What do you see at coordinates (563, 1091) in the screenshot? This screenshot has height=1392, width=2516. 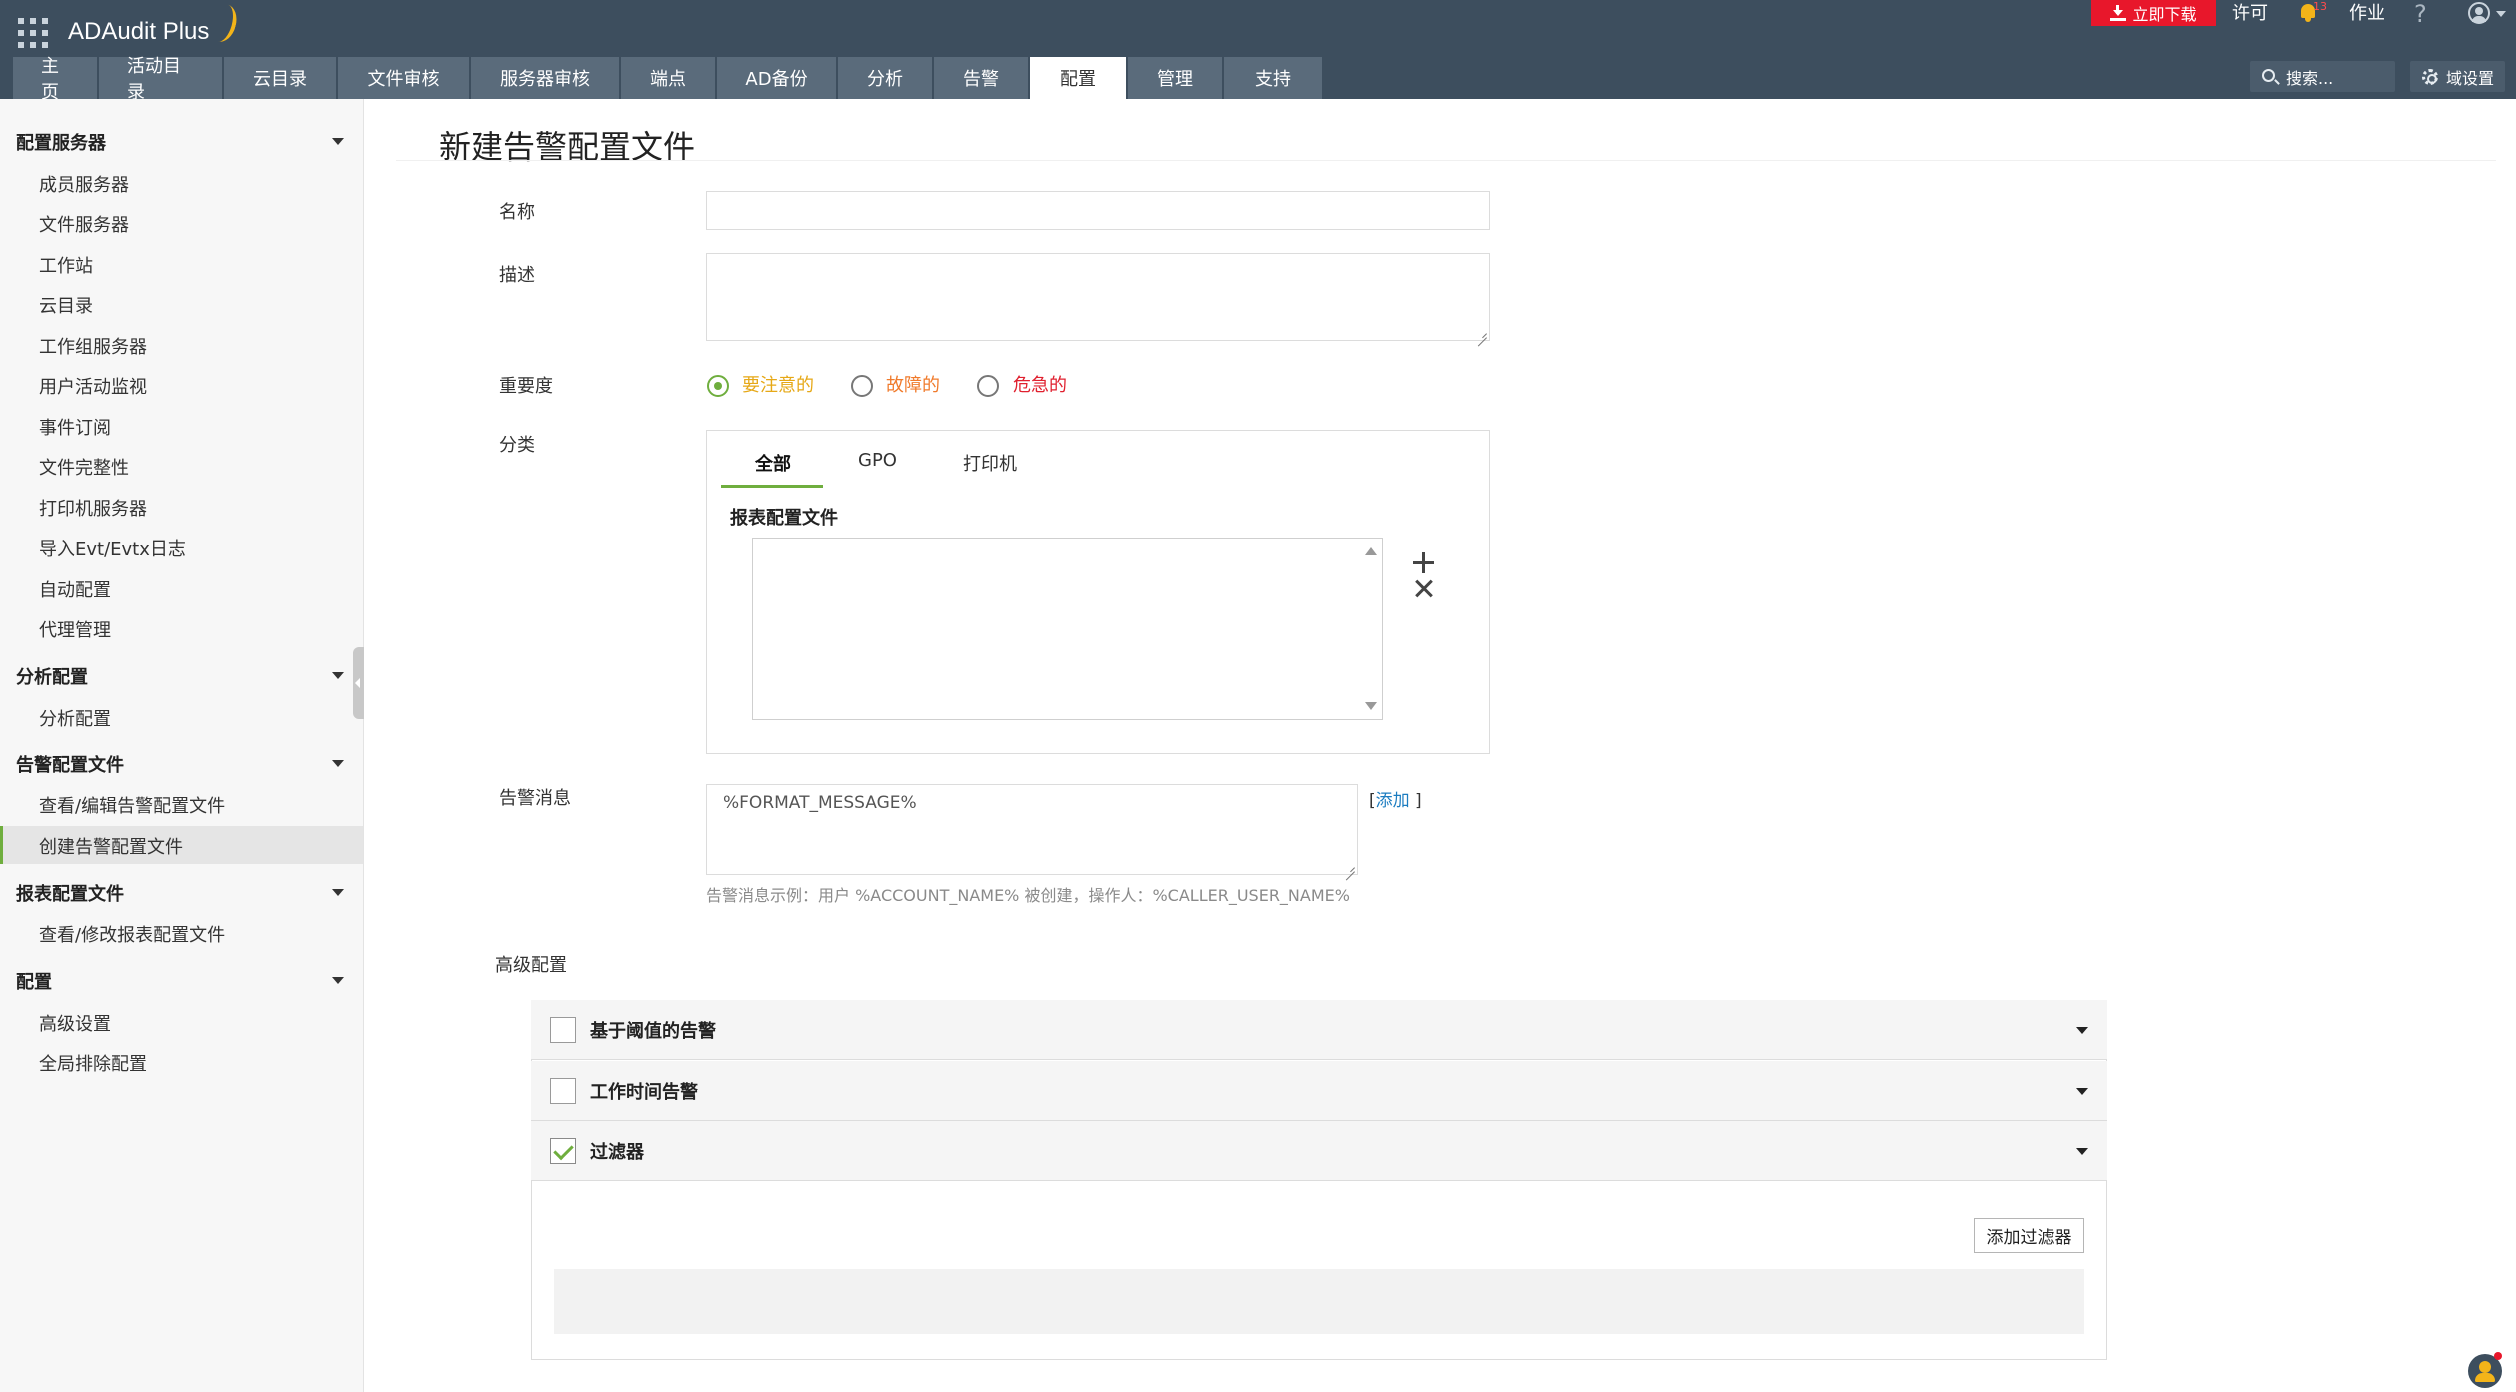 I see `business-hours-alert-checkbox` at bounding box center [563, 1091].